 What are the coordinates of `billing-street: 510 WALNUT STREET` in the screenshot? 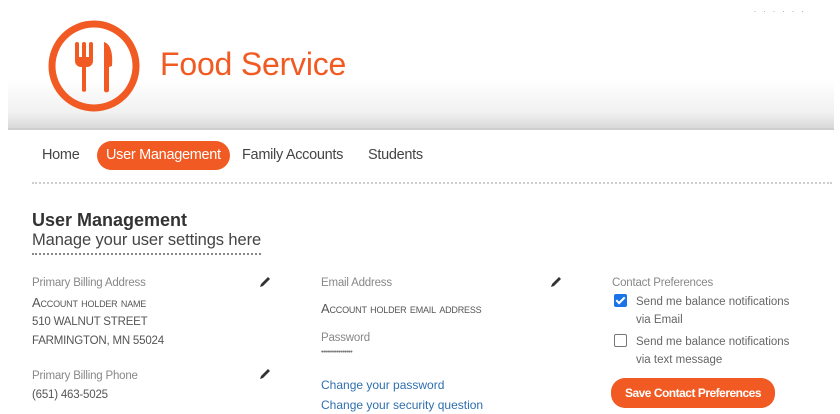 It's located at (90, 322).